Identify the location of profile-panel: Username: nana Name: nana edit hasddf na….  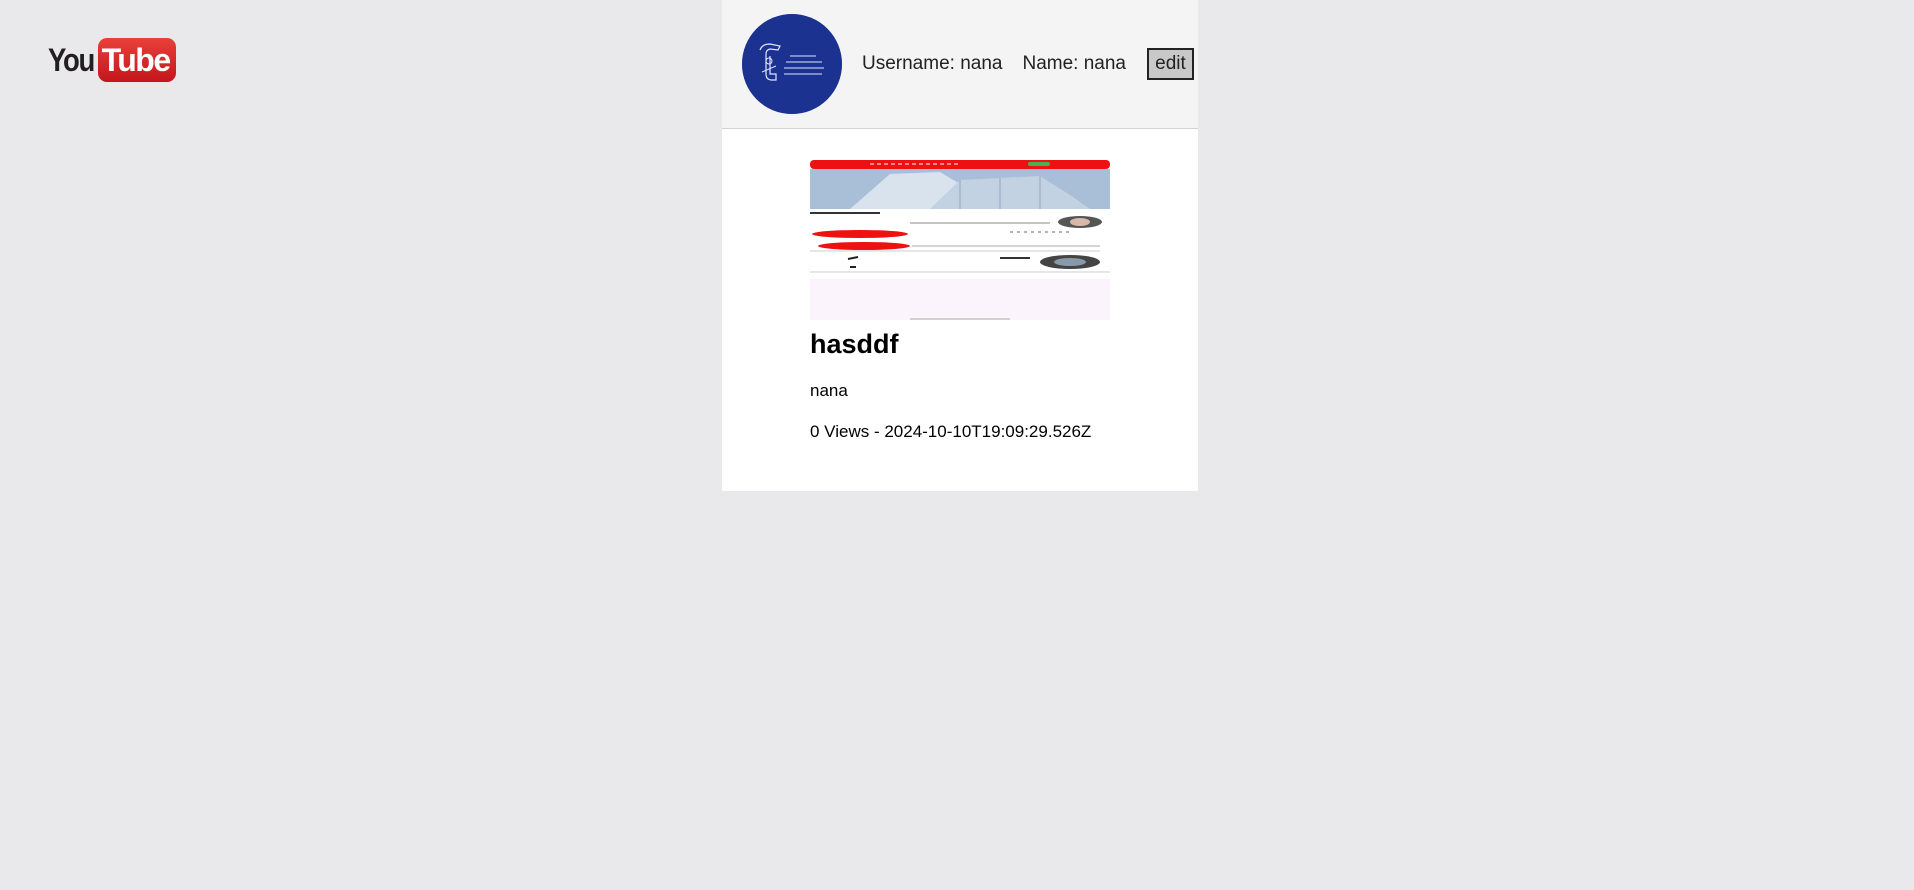
(960, 245).